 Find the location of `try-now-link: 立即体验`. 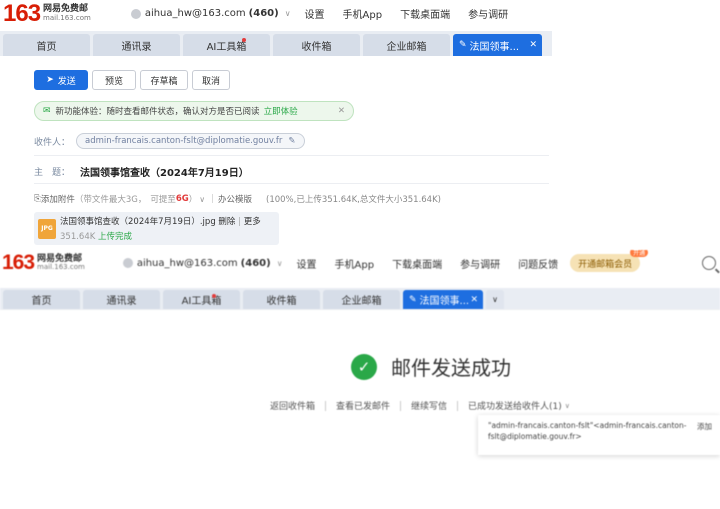

try-now-link: 立即体验 is located at coordinates (281, 111).